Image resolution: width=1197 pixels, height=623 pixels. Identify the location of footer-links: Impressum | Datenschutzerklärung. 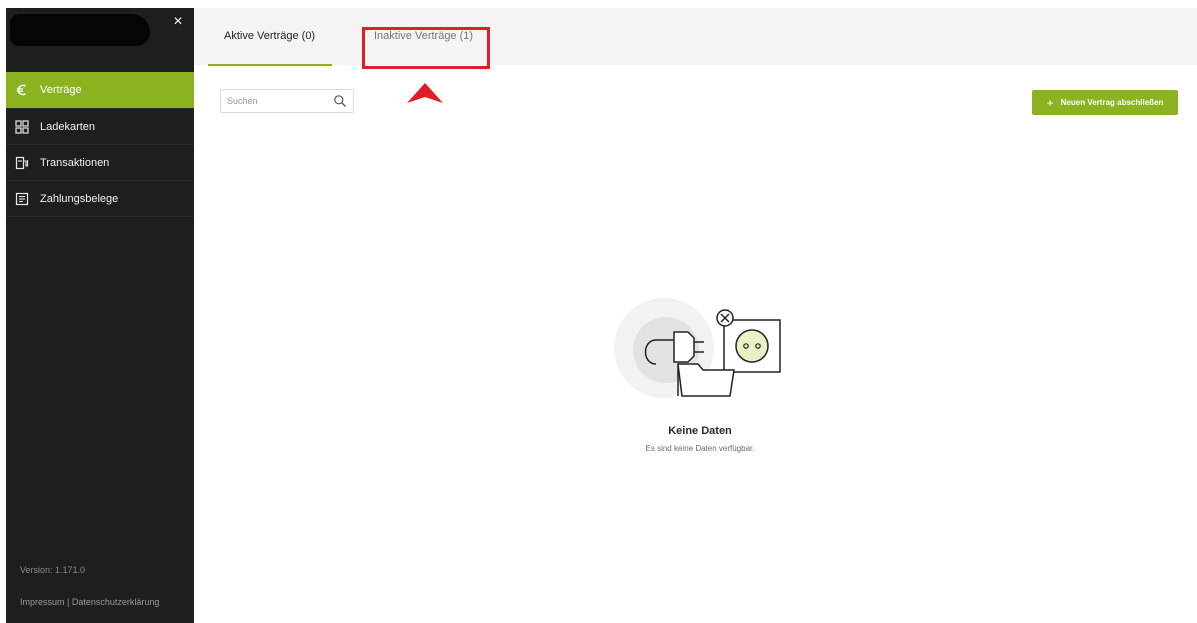
(89, 602).